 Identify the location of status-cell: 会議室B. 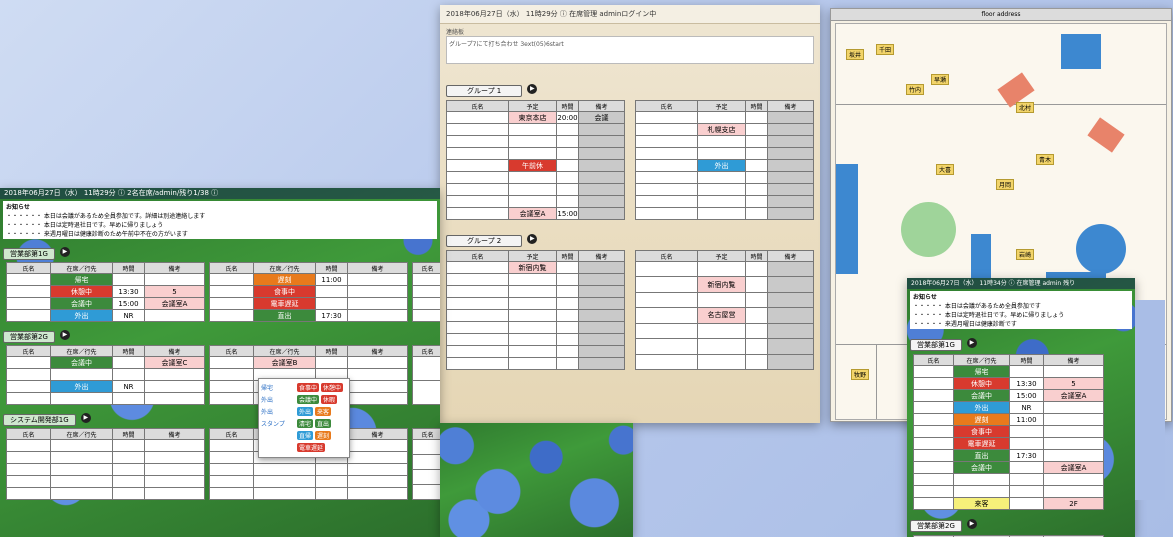
(284, 362).